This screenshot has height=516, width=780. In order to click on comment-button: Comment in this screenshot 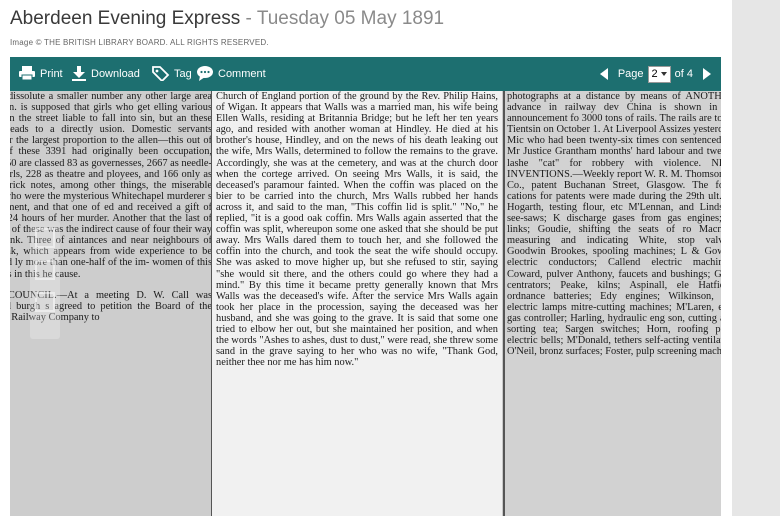, I will do `click(231, 74)`.